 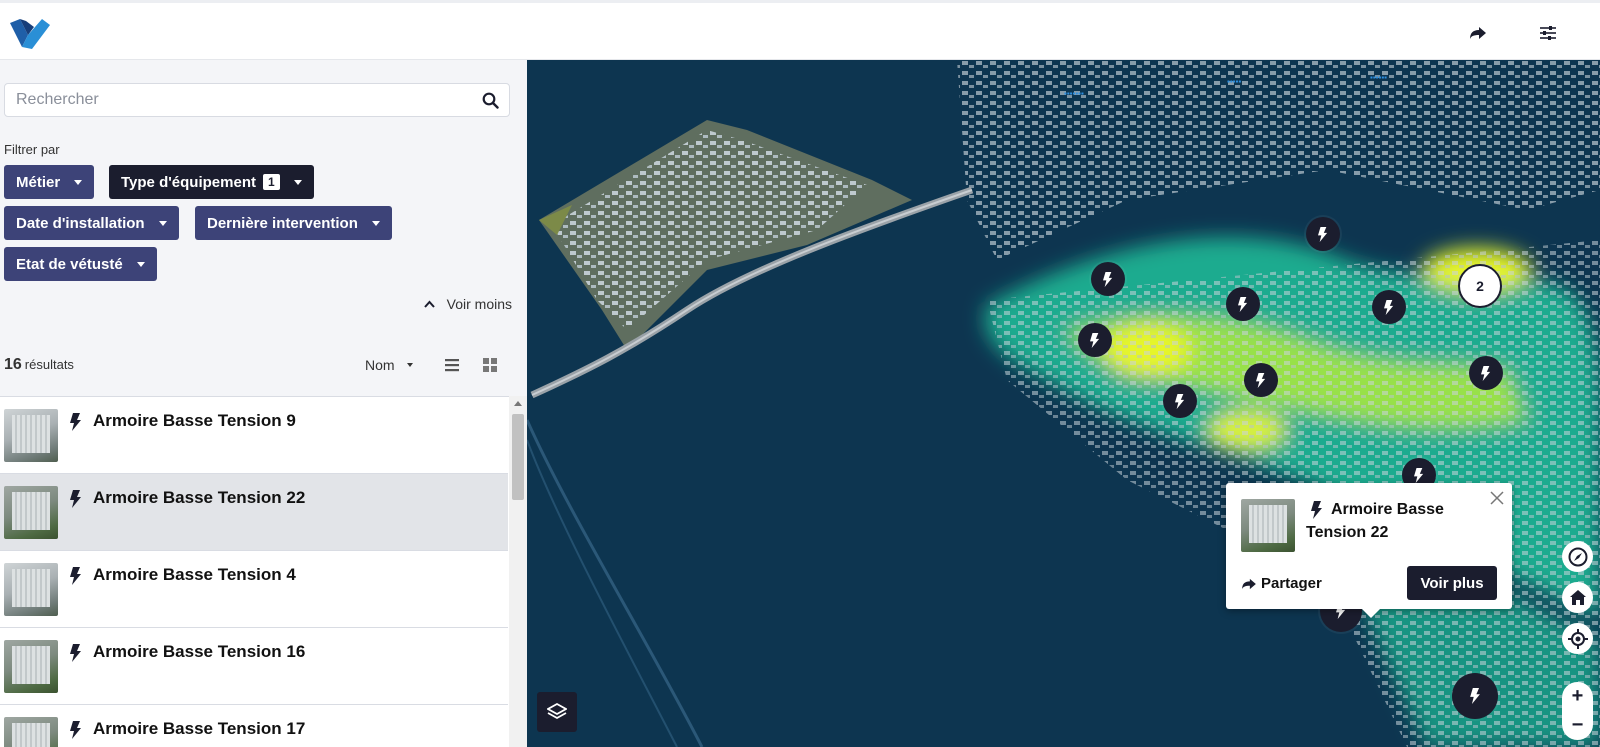 I want to click on search-box, so click(x=257, y=100).